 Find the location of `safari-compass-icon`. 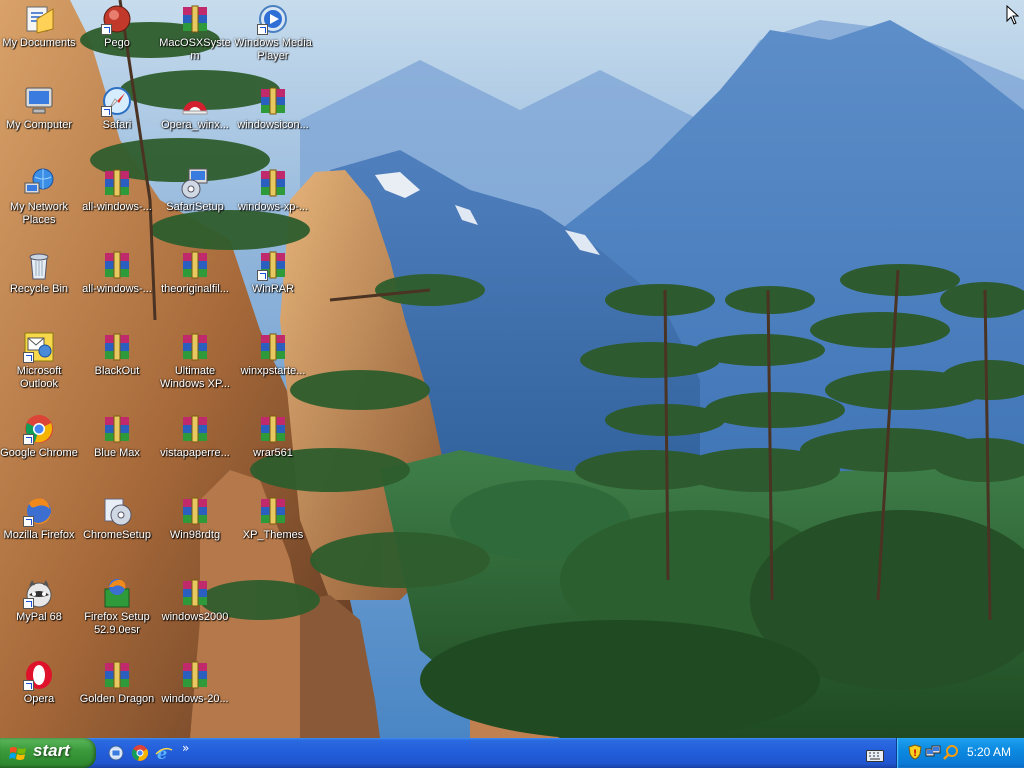

safari-compass-icon is located at coordinates (117, 101).